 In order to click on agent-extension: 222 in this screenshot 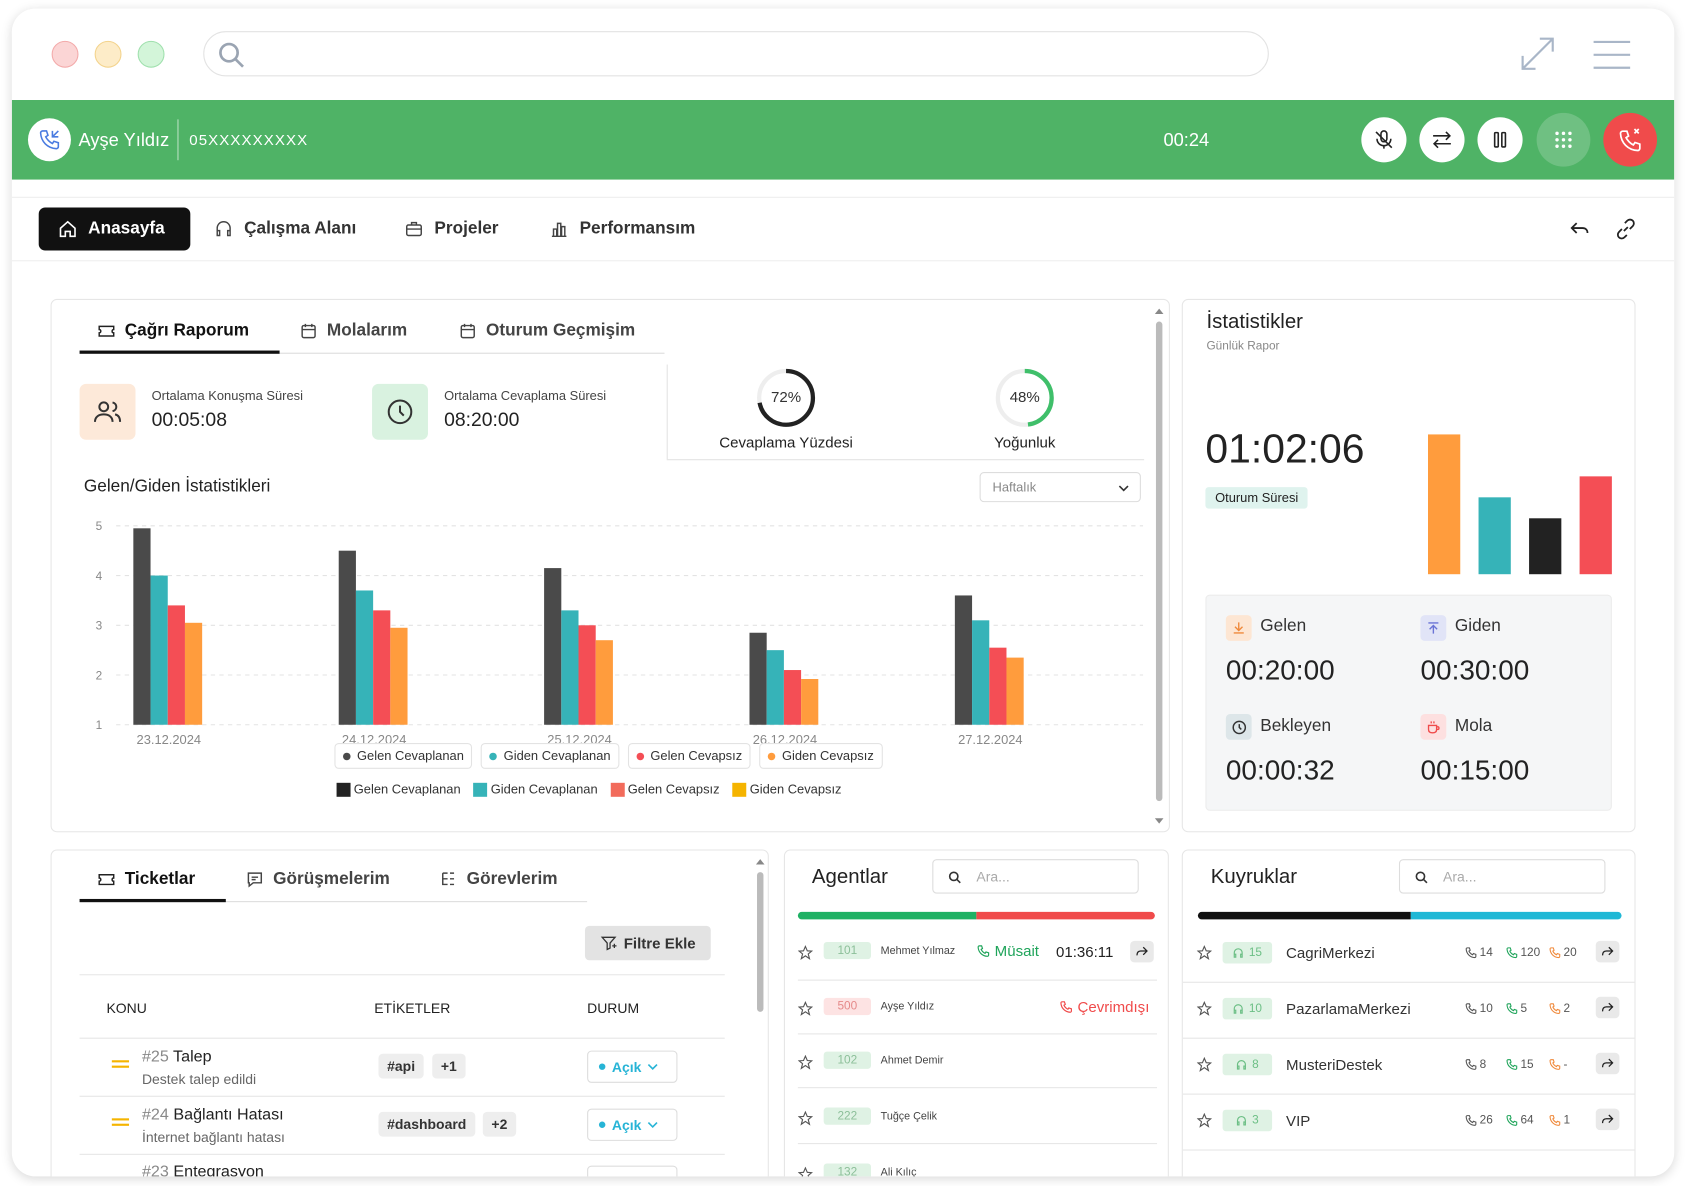, I will do `click(847, 1116)`.